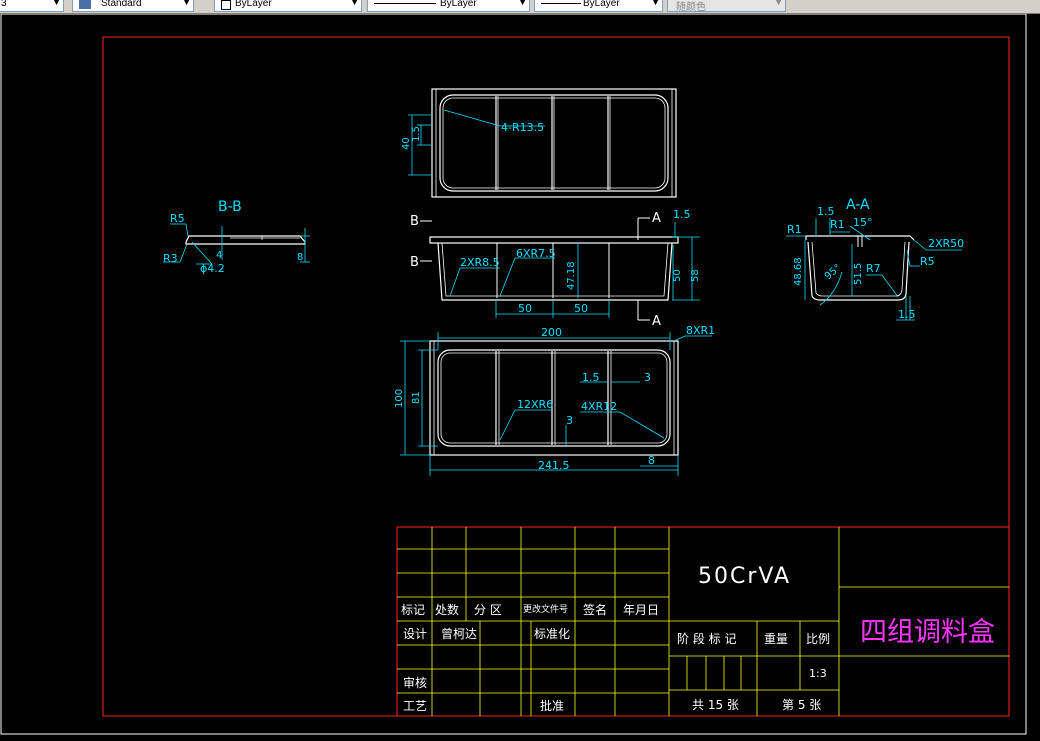 This screenshot has width=1040, height=741. What do you see at coordinates (415, 682) in the screenshot?
I see `review-label: 审核` at bounding box center [415, 682].